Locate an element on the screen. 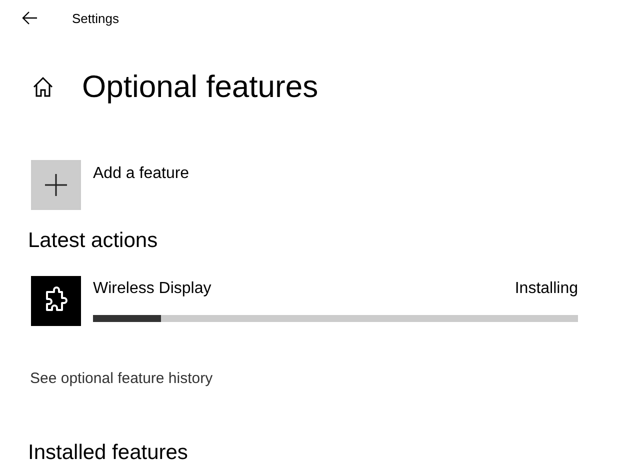  window-title: Settings is located at coordinates (95, 18).